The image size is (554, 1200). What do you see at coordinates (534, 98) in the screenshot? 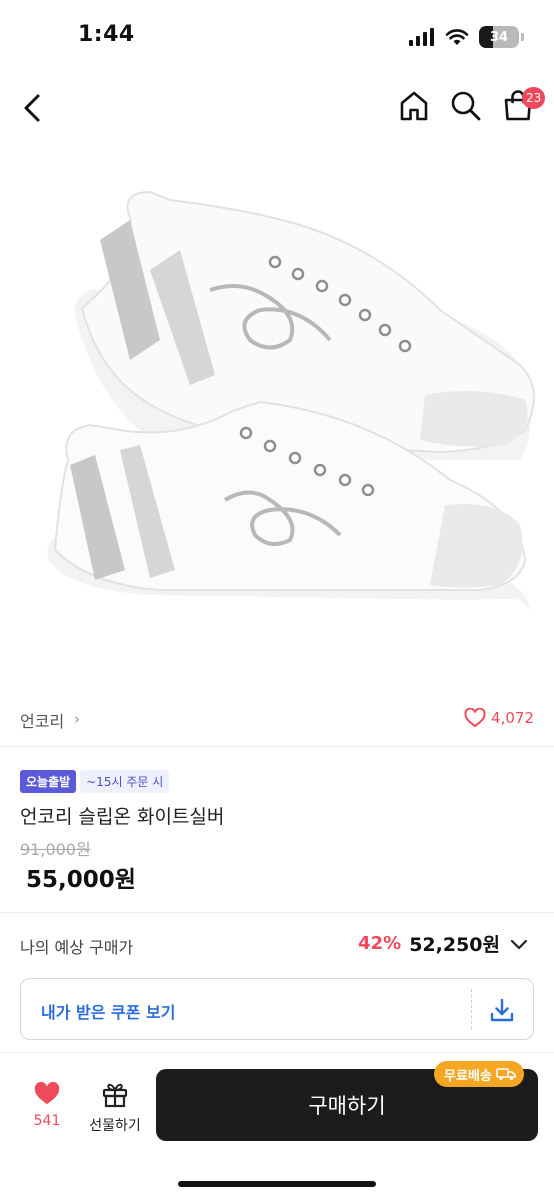
I see `cart-count-badge: 23` at bounding box center [534, 98].